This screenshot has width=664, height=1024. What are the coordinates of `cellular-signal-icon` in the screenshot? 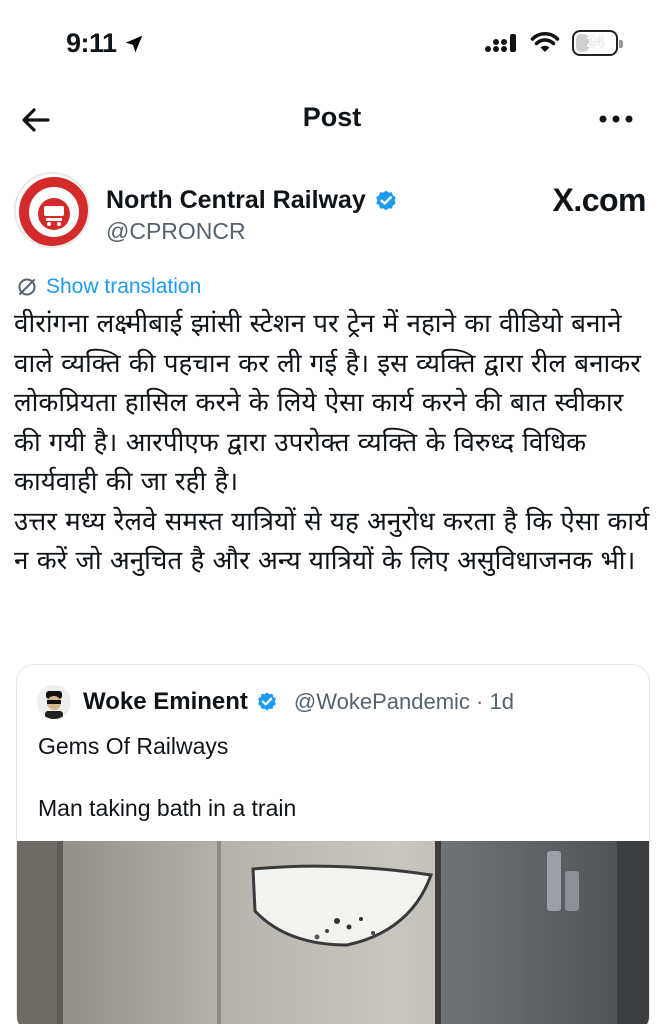 It's located at (500, 43).